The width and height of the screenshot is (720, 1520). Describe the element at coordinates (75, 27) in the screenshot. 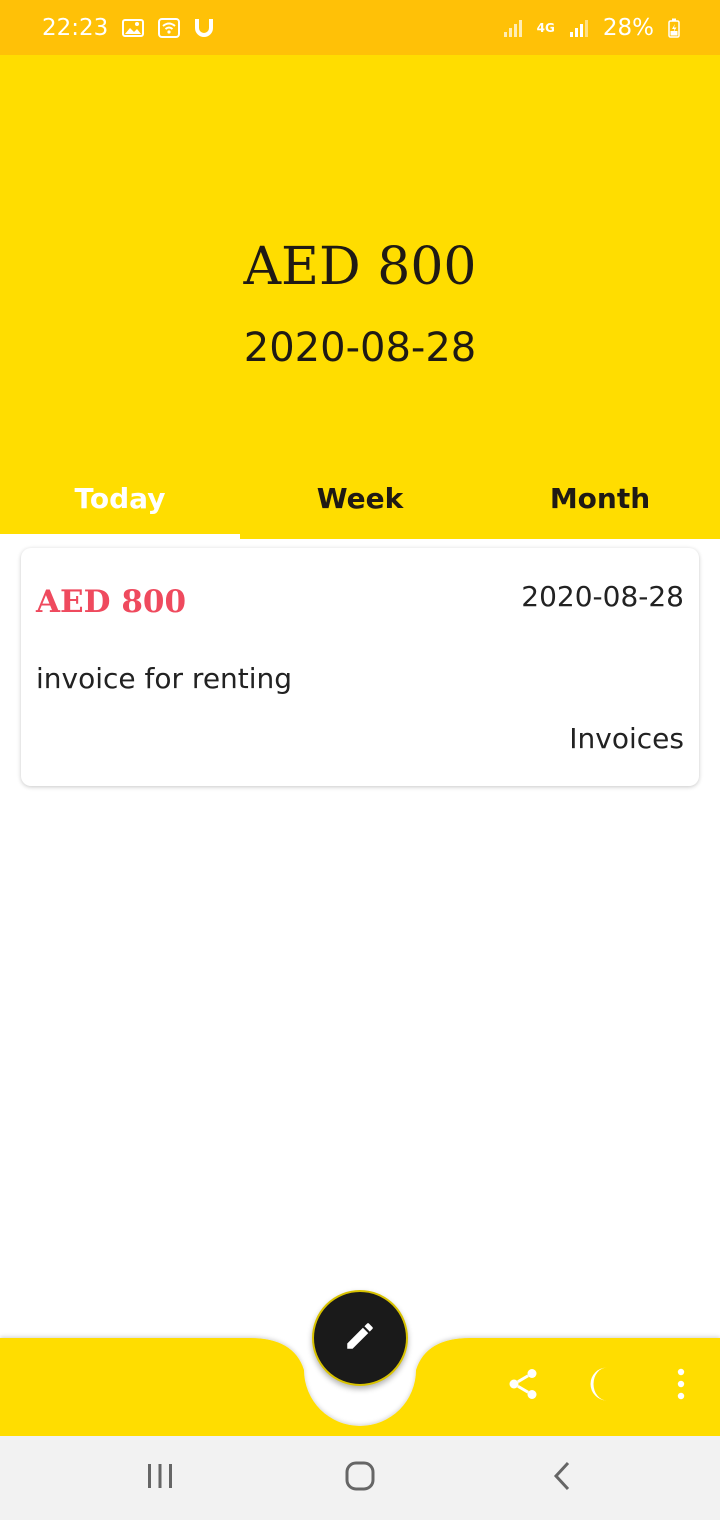

I see `status-time: 22:23` at that location.